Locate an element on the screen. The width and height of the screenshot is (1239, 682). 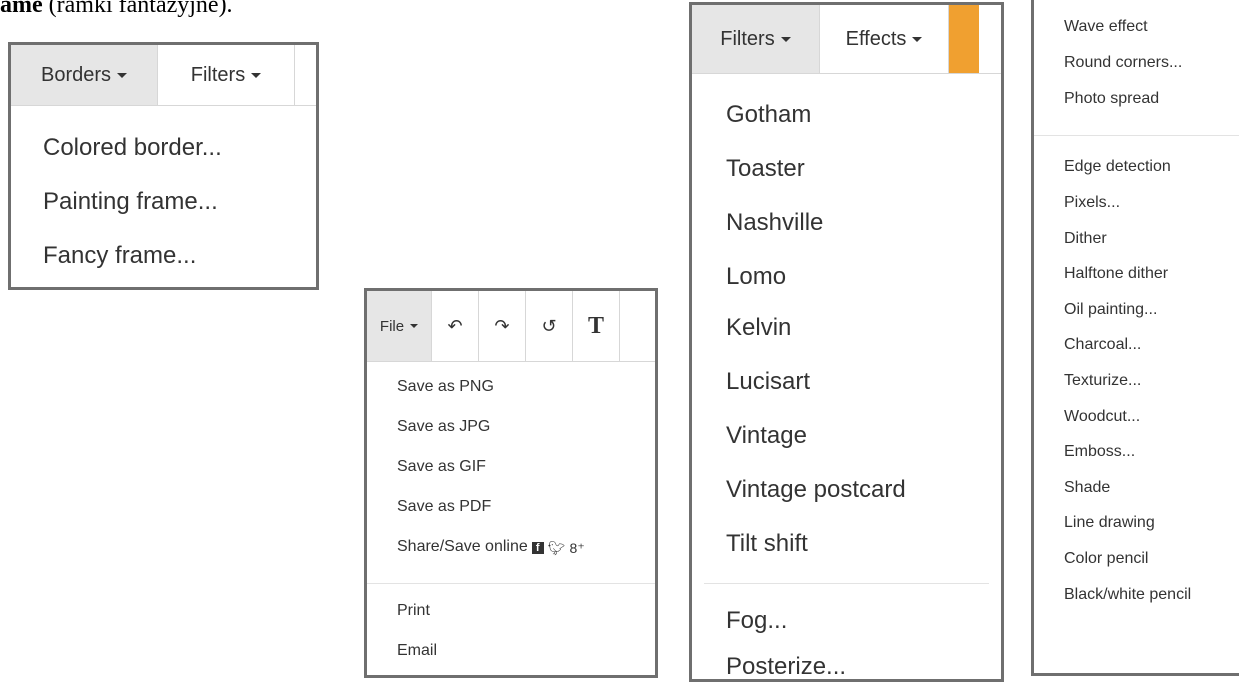
redo-icon: ↷ is located at coordinates (502, 325).